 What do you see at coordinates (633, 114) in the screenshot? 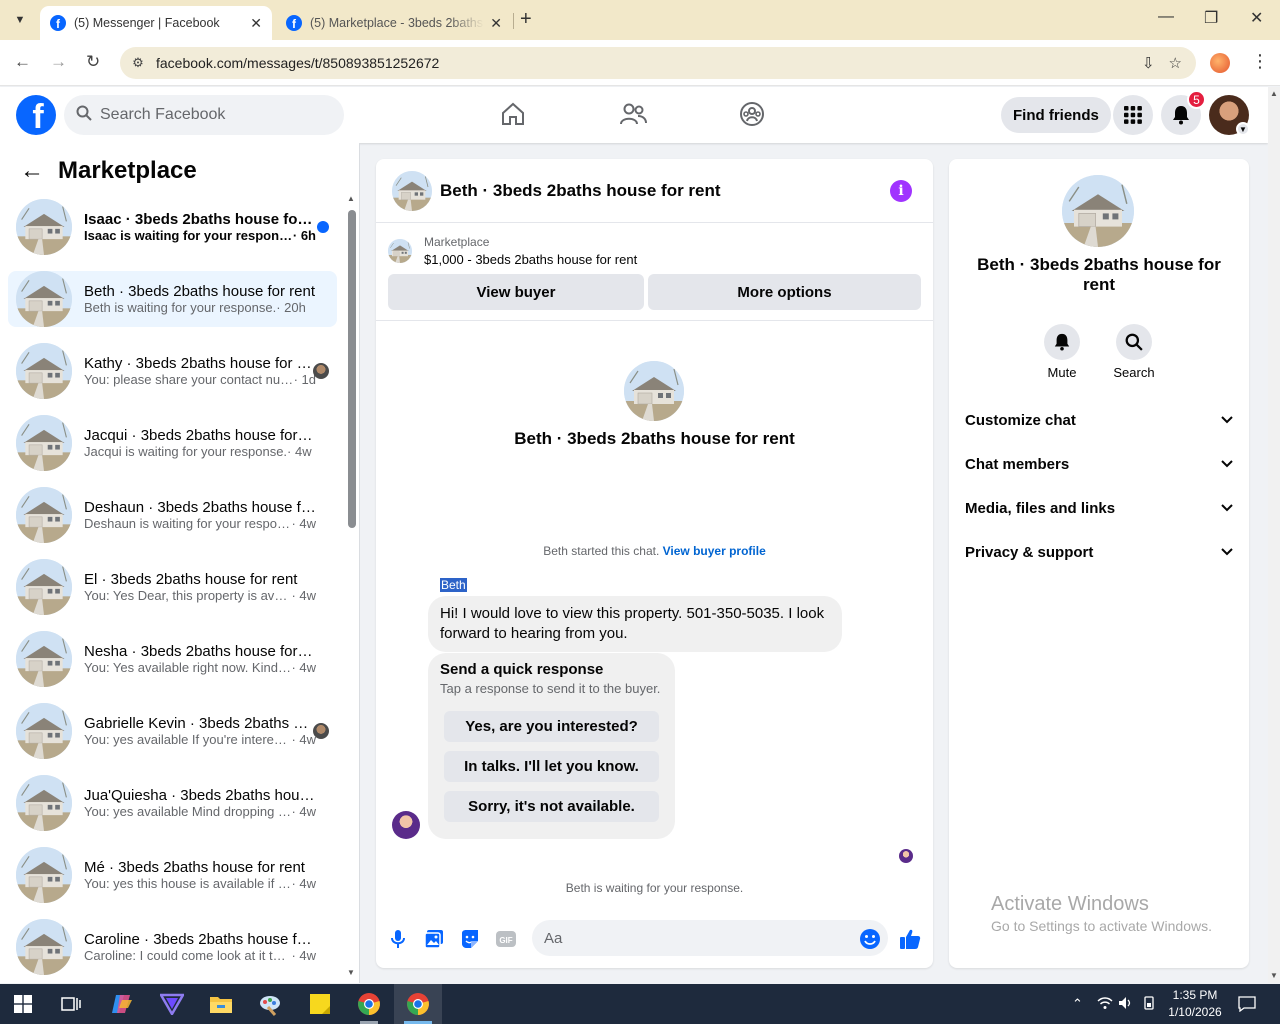
I see `friends-icon` at bounding box center [633, 114].